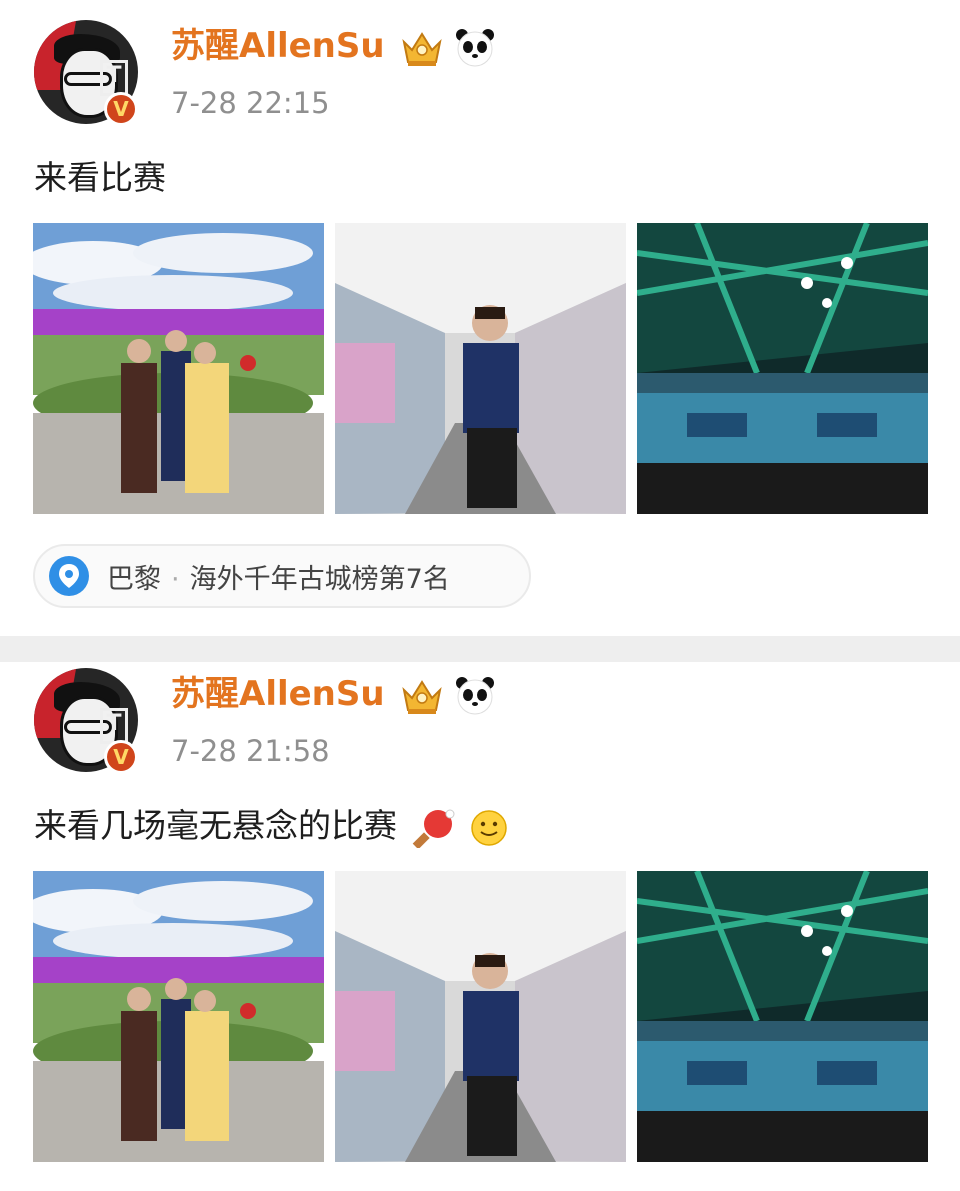  Describe the element at coordinates (489, 827) in the screenshot. I see `smile-icon` at that location.